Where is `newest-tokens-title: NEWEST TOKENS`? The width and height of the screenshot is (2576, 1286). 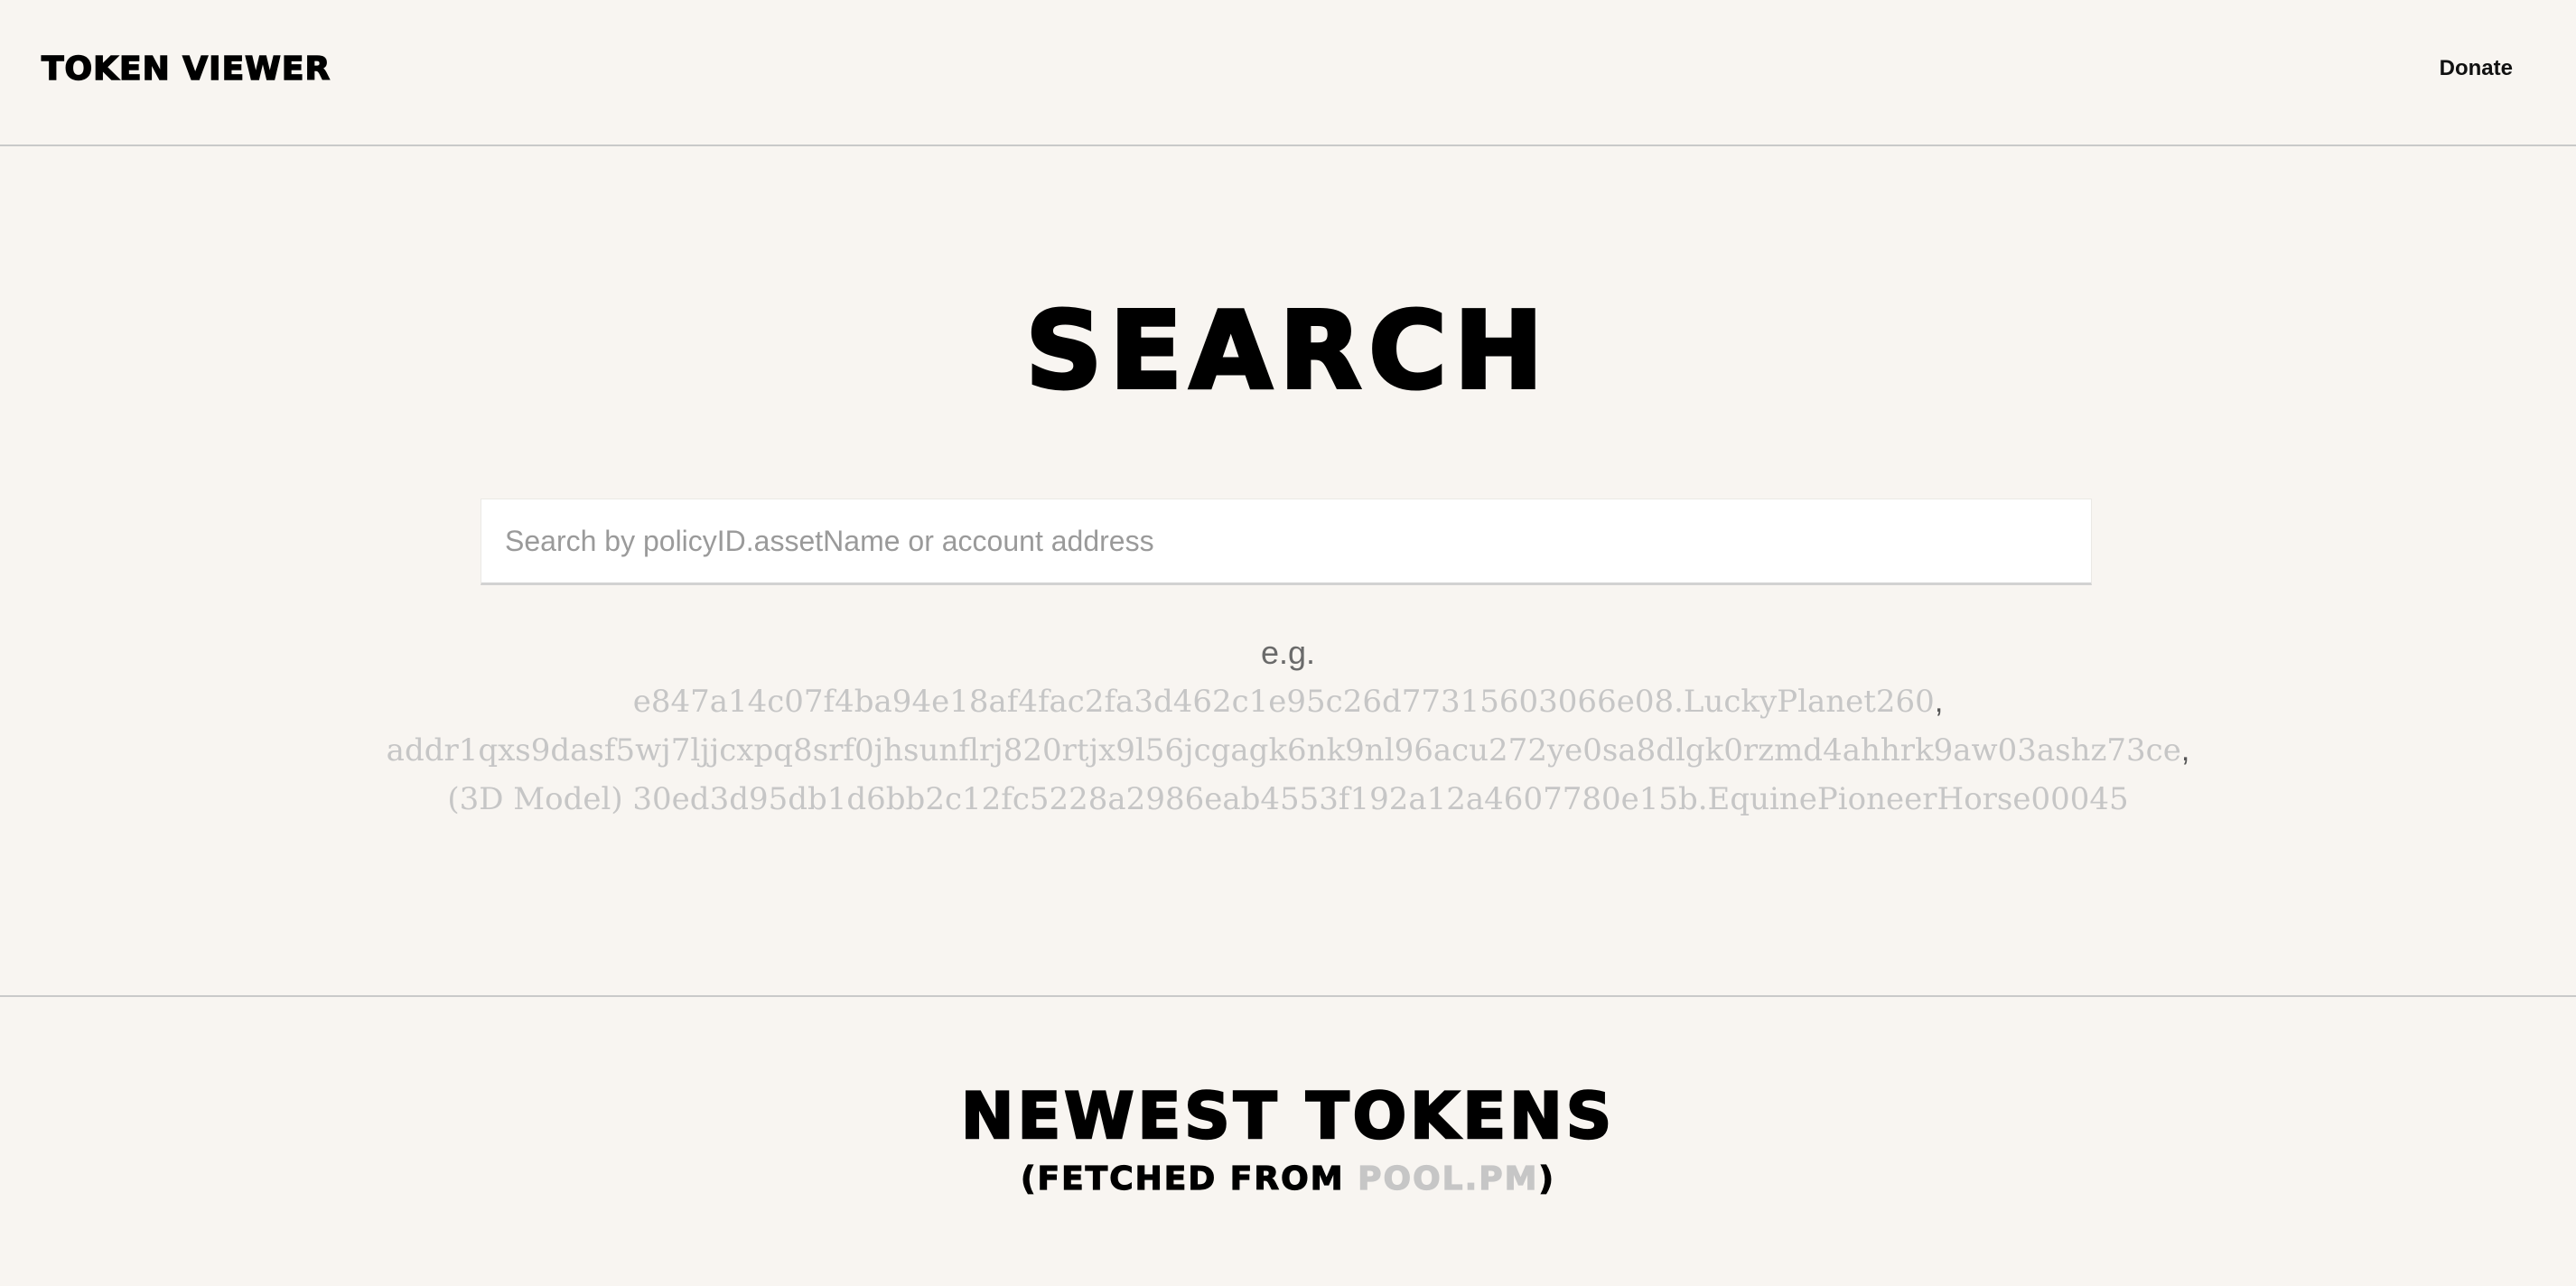
newest-tokens-title: NEWEST TOKENS is located at coordinates (1288, 1116).